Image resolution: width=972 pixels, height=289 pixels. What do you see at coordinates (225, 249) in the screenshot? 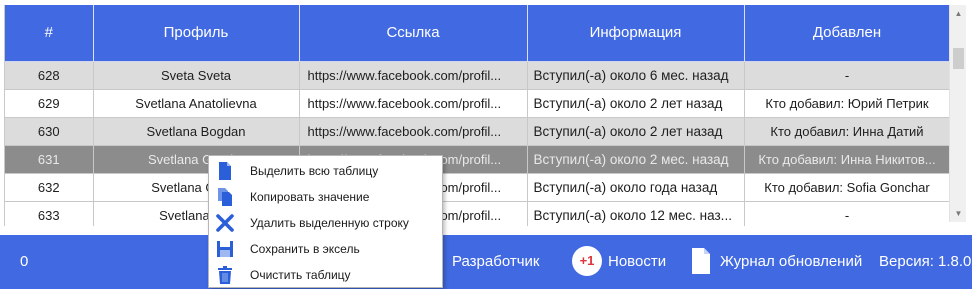
I see `save-icon` at bounding box center [225, 249].